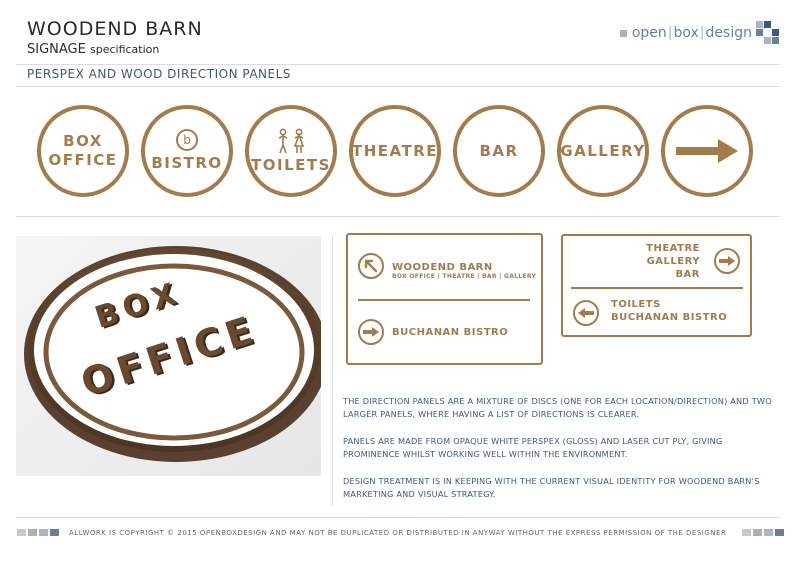 This screenshot has width=800, height=566. I want to click on disc-label: THEATRE, so click(395, 150).